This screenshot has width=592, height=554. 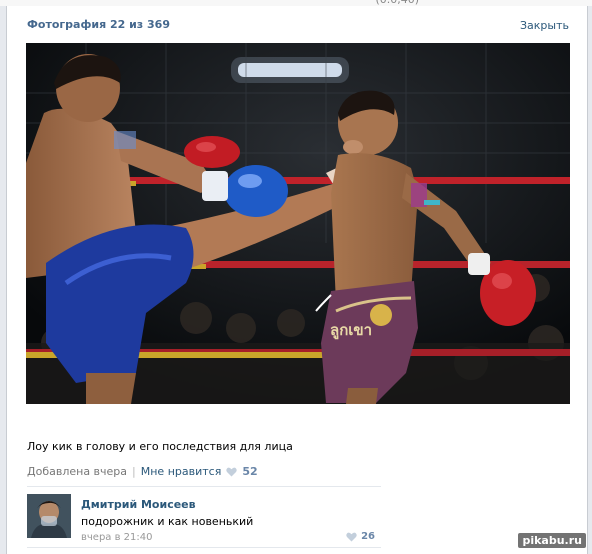 I want to click on photo-meta: Добавлена вчера | Мне нравится 52, so click(x=142, y=471).